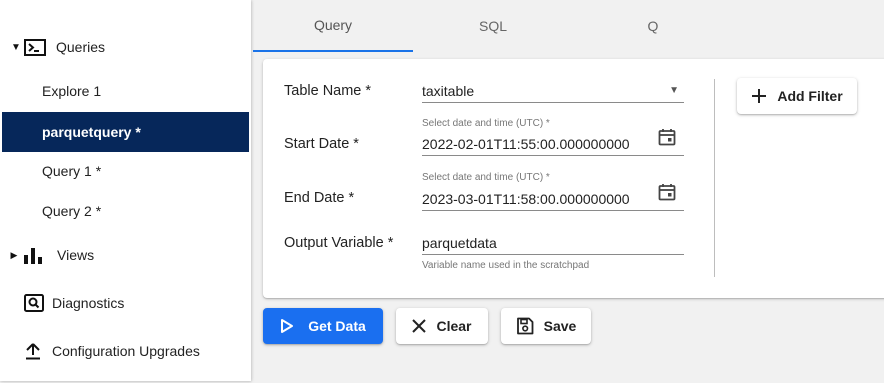 The width and height of the screenshot is (884, 383). I want to click on save-label: Save, so click(560, 326).